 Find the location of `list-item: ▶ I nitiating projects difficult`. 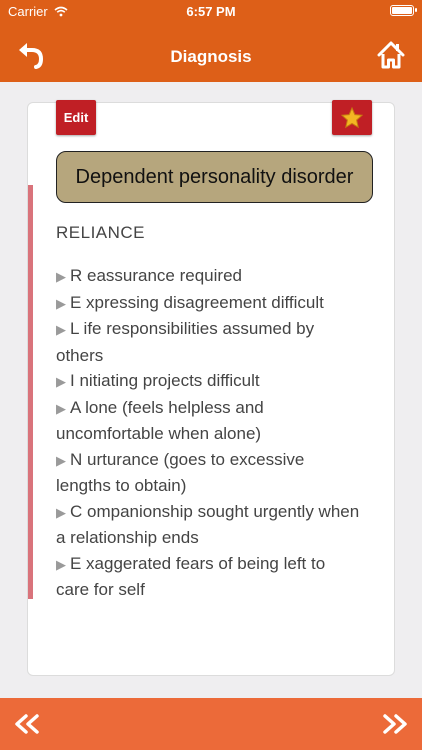

list-item: ▶ I nitiating projects difficult is located at coordinates (208, 381).